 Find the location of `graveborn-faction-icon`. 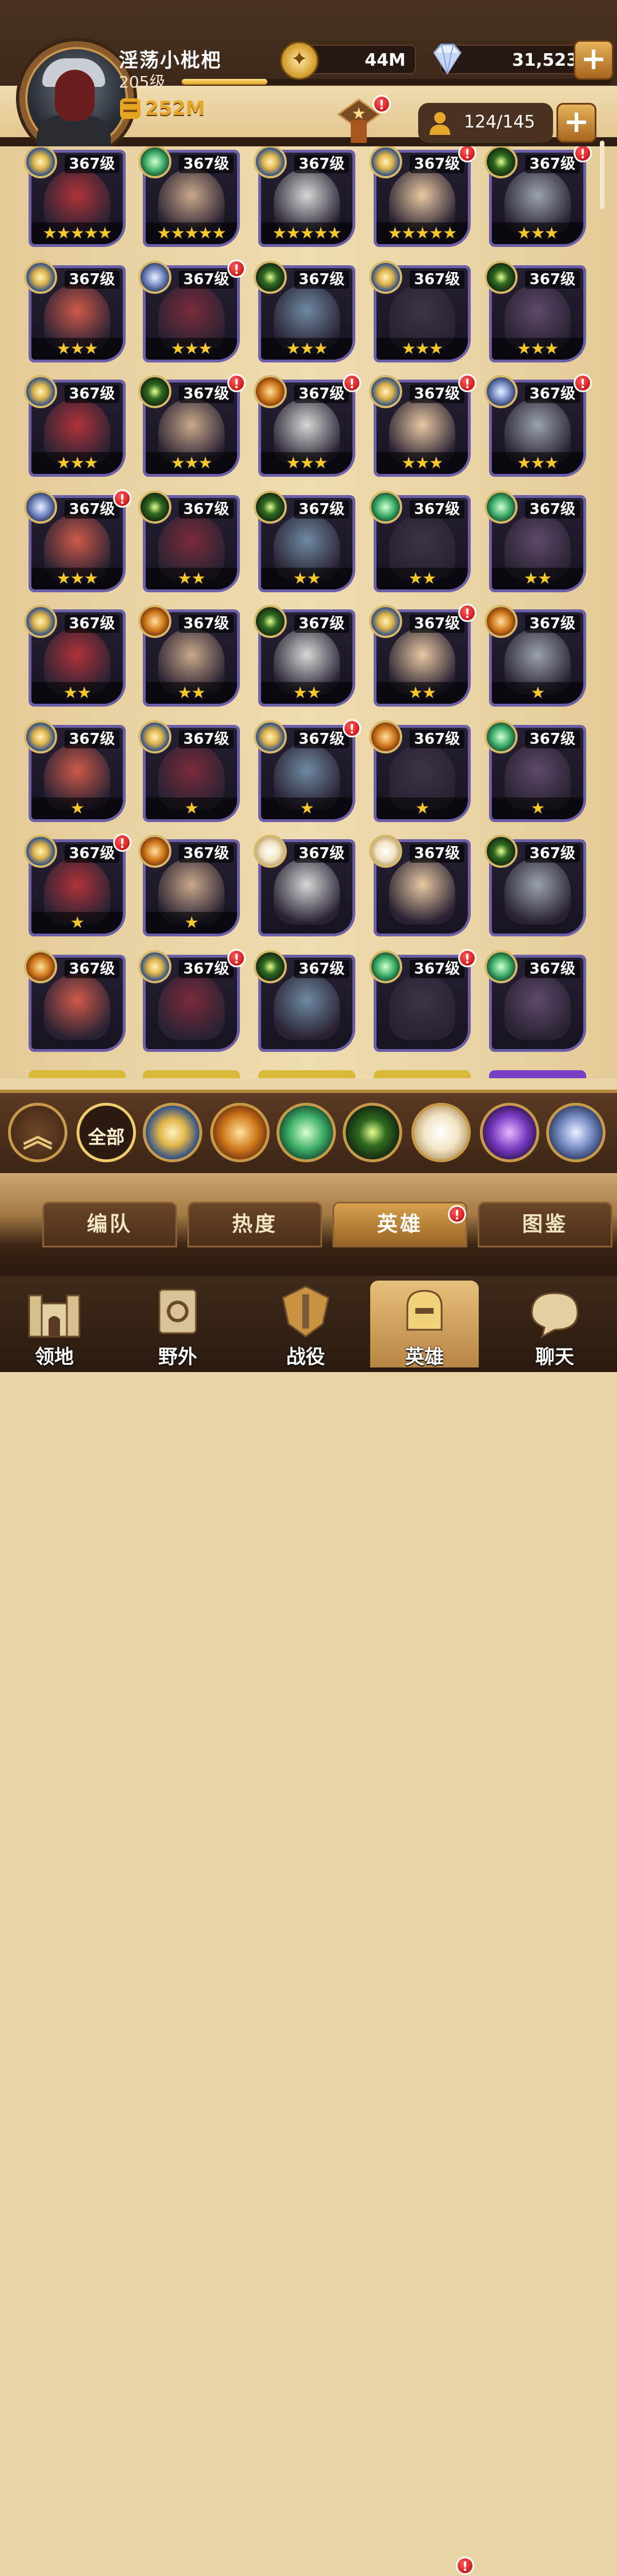

graveborn-faction-icon is located at coordinates (154, 391).